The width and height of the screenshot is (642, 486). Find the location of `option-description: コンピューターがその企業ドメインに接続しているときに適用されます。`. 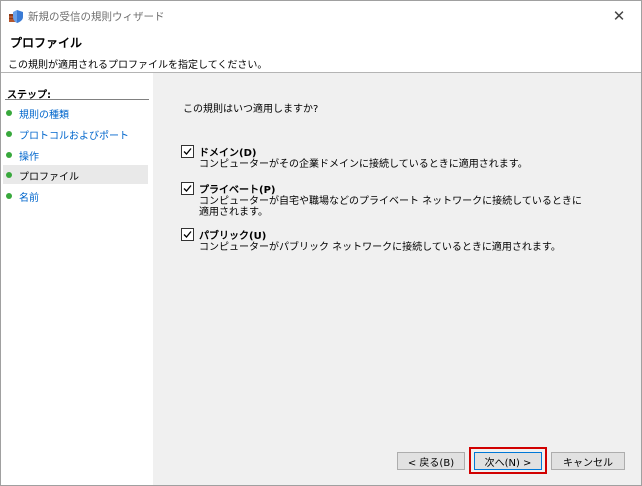

option-description: コンピューターがその企業ドメインに接続しているときに適用されます。 is located at coordinates (363, 164).